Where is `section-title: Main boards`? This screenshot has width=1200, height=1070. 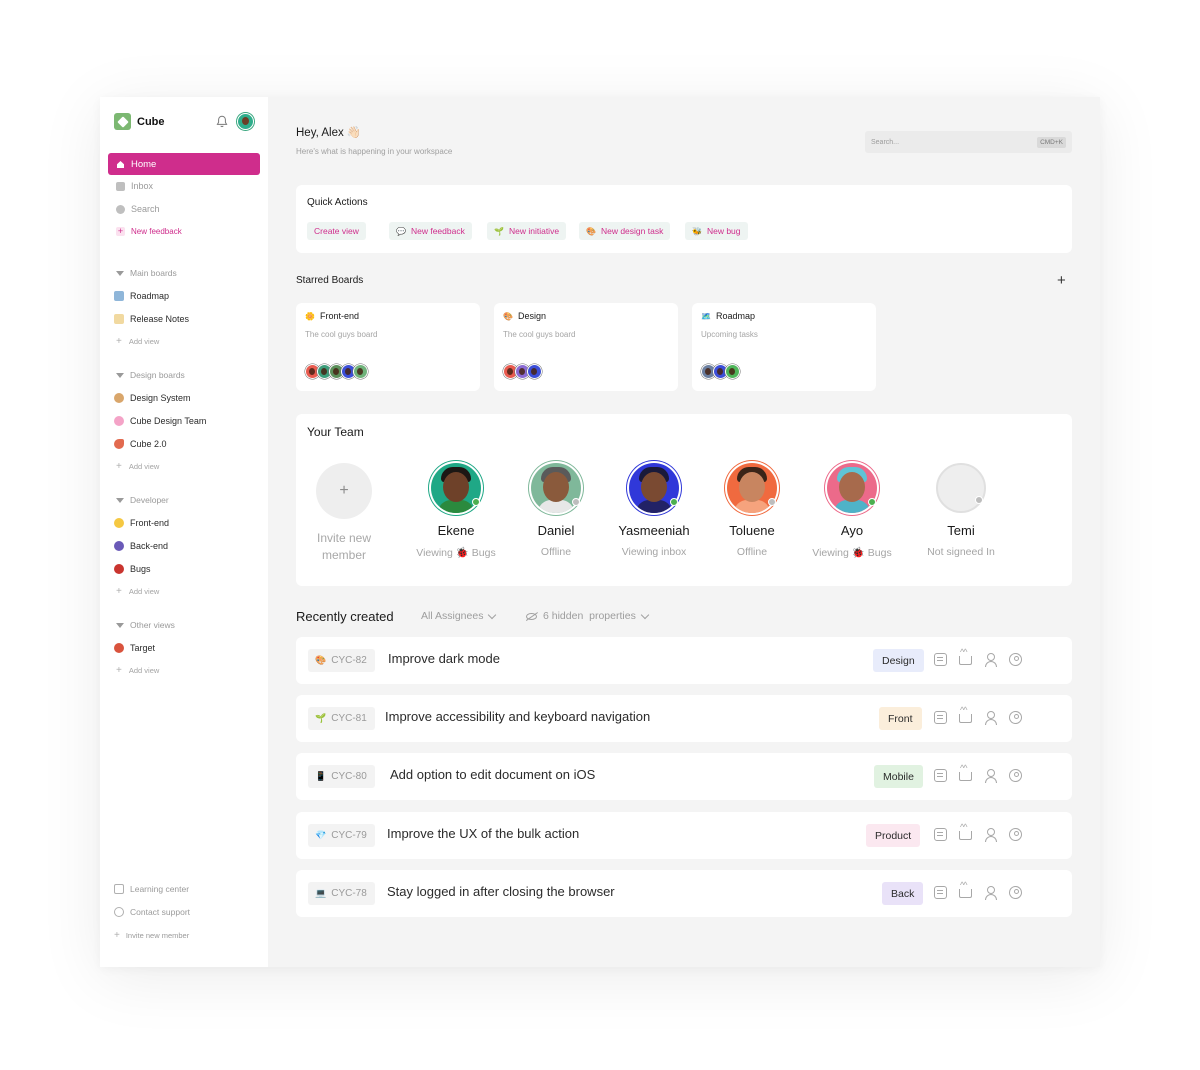 section-title: Main boards is located at coordinates (153, 273).